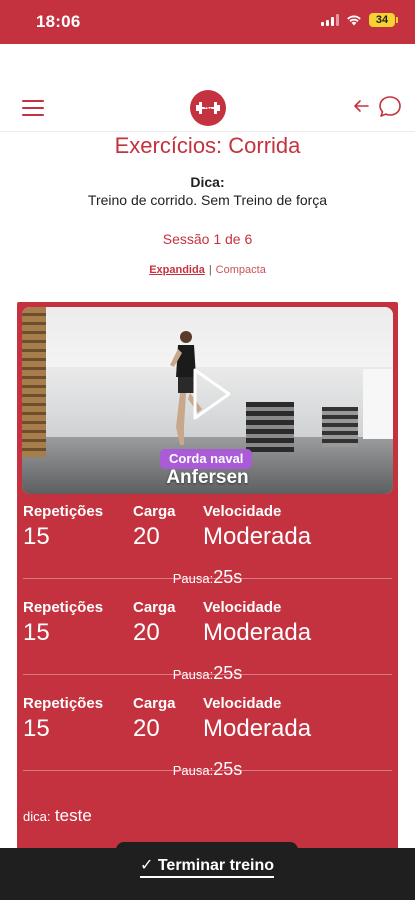 This screenshot has height=900, width=415. I want to click on tip-text: Treino de corrido. Sem Treino de força, so click(207, 200).